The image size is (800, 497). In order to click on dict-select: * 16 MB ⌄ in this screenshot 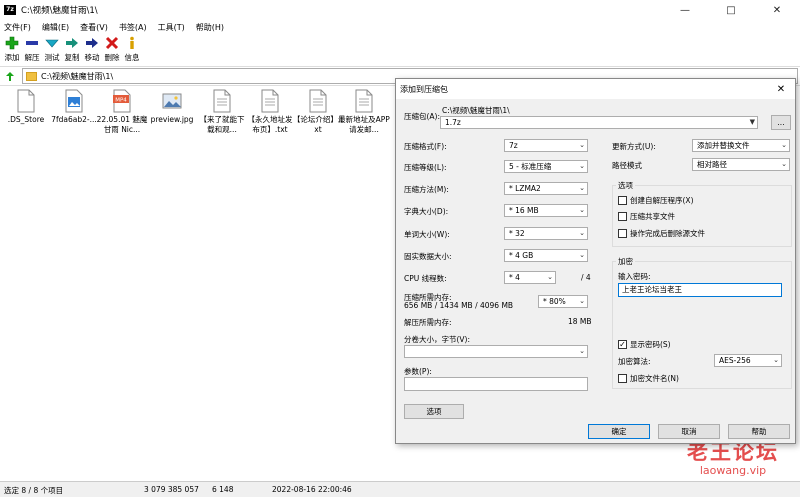, I will do `click(546, 210)`.